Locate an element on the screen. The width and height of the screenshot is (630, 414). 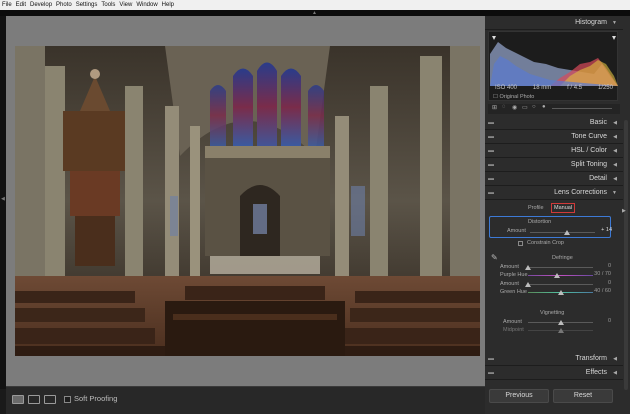
histogram-header: Histogram ▼ is located at coordinates (554, 23).